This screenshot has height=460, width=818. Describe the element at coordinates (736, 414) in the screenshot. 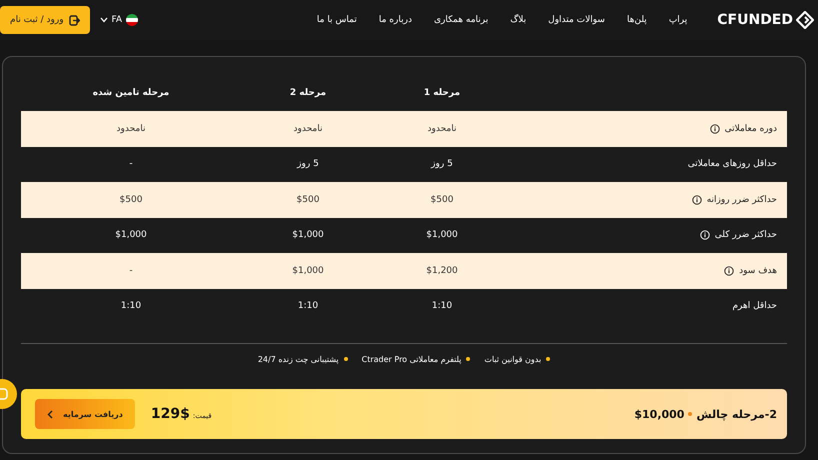

I see `plan-name: 2-مرحله چالش` at that location.